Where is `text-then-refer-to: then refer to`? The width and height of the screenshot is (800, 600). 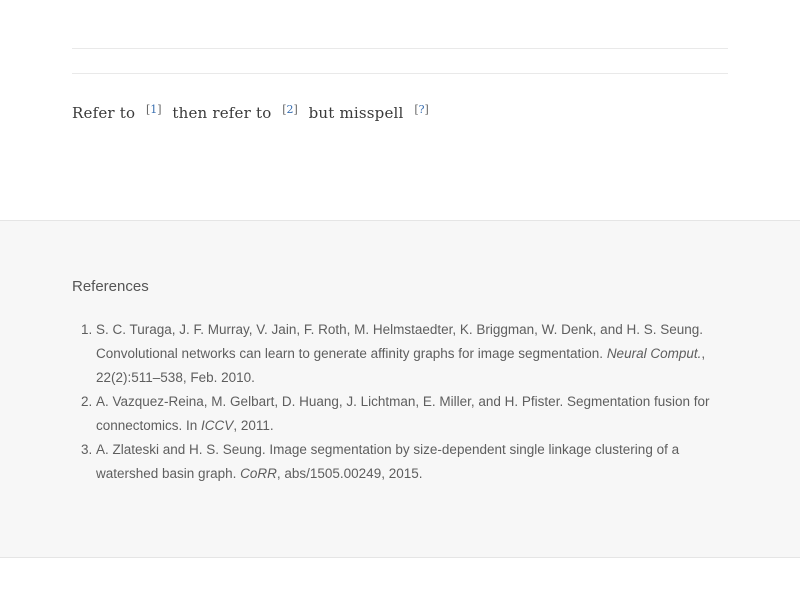 text-then-refer-to: then refer to is located at coordinates (222, 113).